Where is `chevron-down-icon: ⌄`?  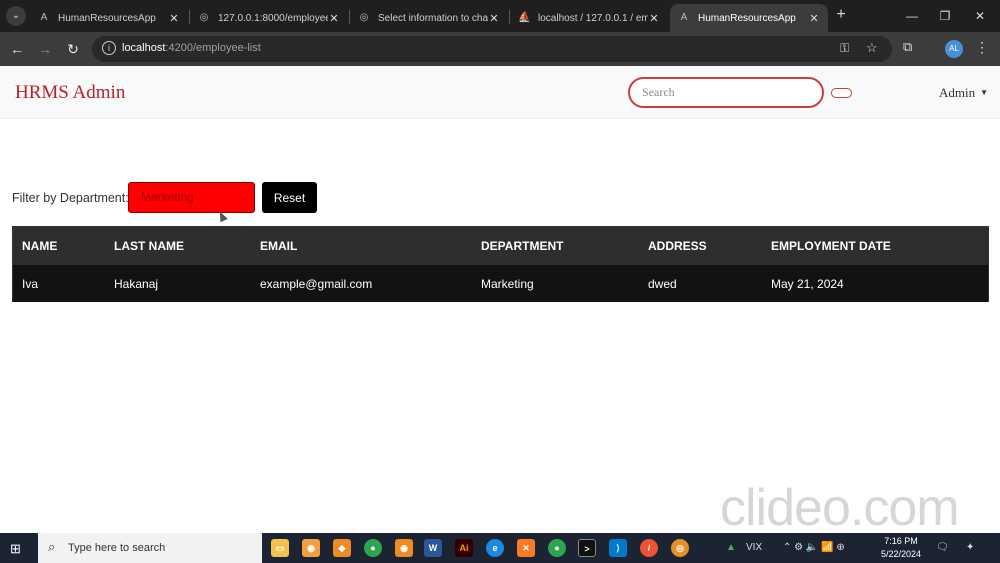
chevron-down-icon: ⌄ is located at coordinates (244, 197).